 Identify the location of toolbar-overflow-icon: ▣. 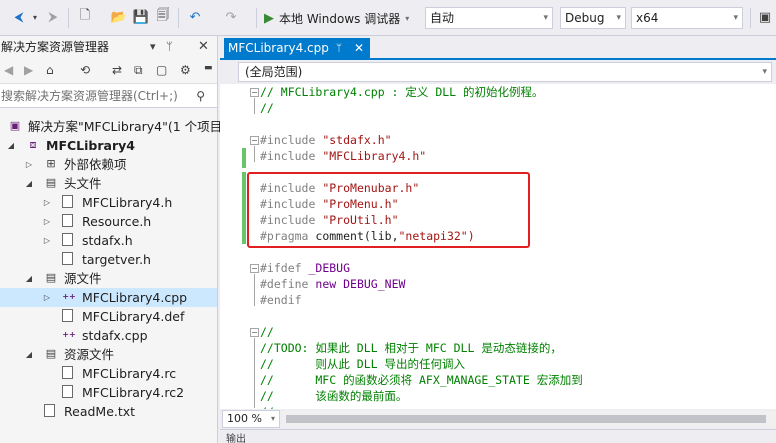
(765, 17).